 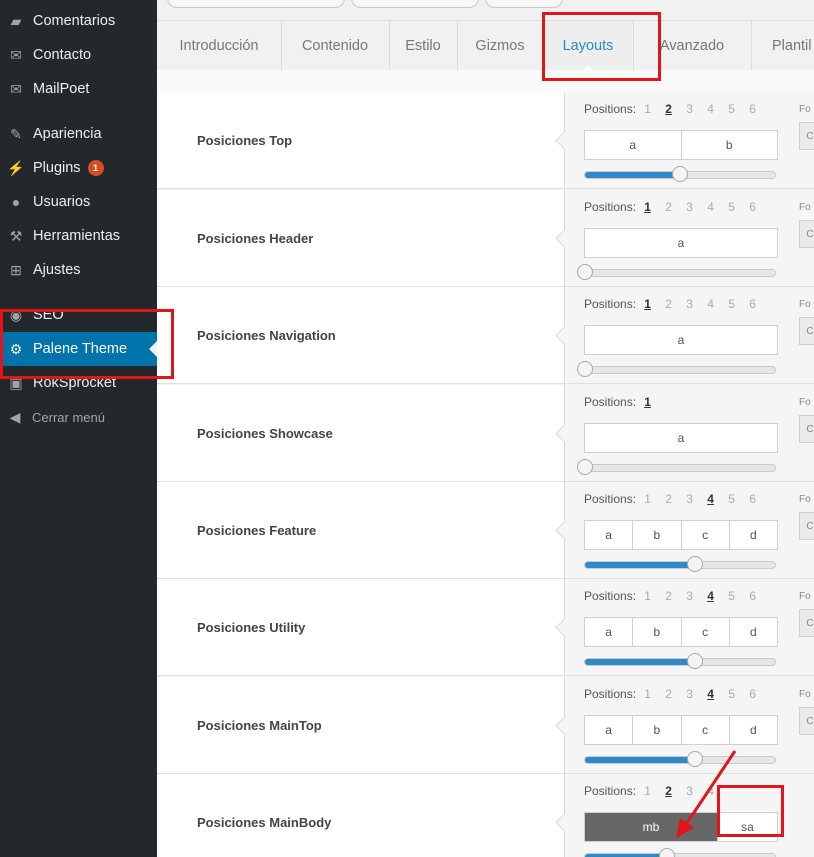 What do you see at coordinates (706, 794) in the screenshot?
I see `arrow-annotation` at bounding box center [706, 794].